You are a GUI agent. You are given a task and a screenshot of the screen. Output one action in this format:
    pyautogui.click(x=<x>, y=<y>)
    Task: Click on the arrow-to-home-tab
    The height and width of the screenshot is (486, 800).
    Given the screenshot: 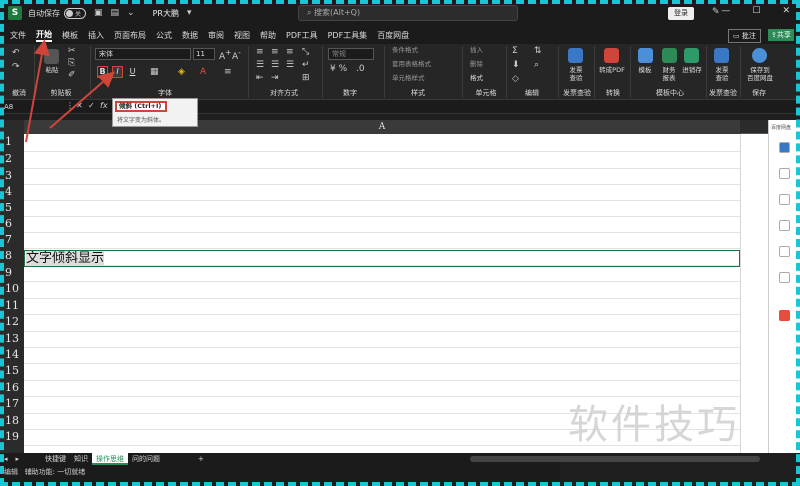 What is the action you would take?
    pyautogui.click(x=37, y=91)
    